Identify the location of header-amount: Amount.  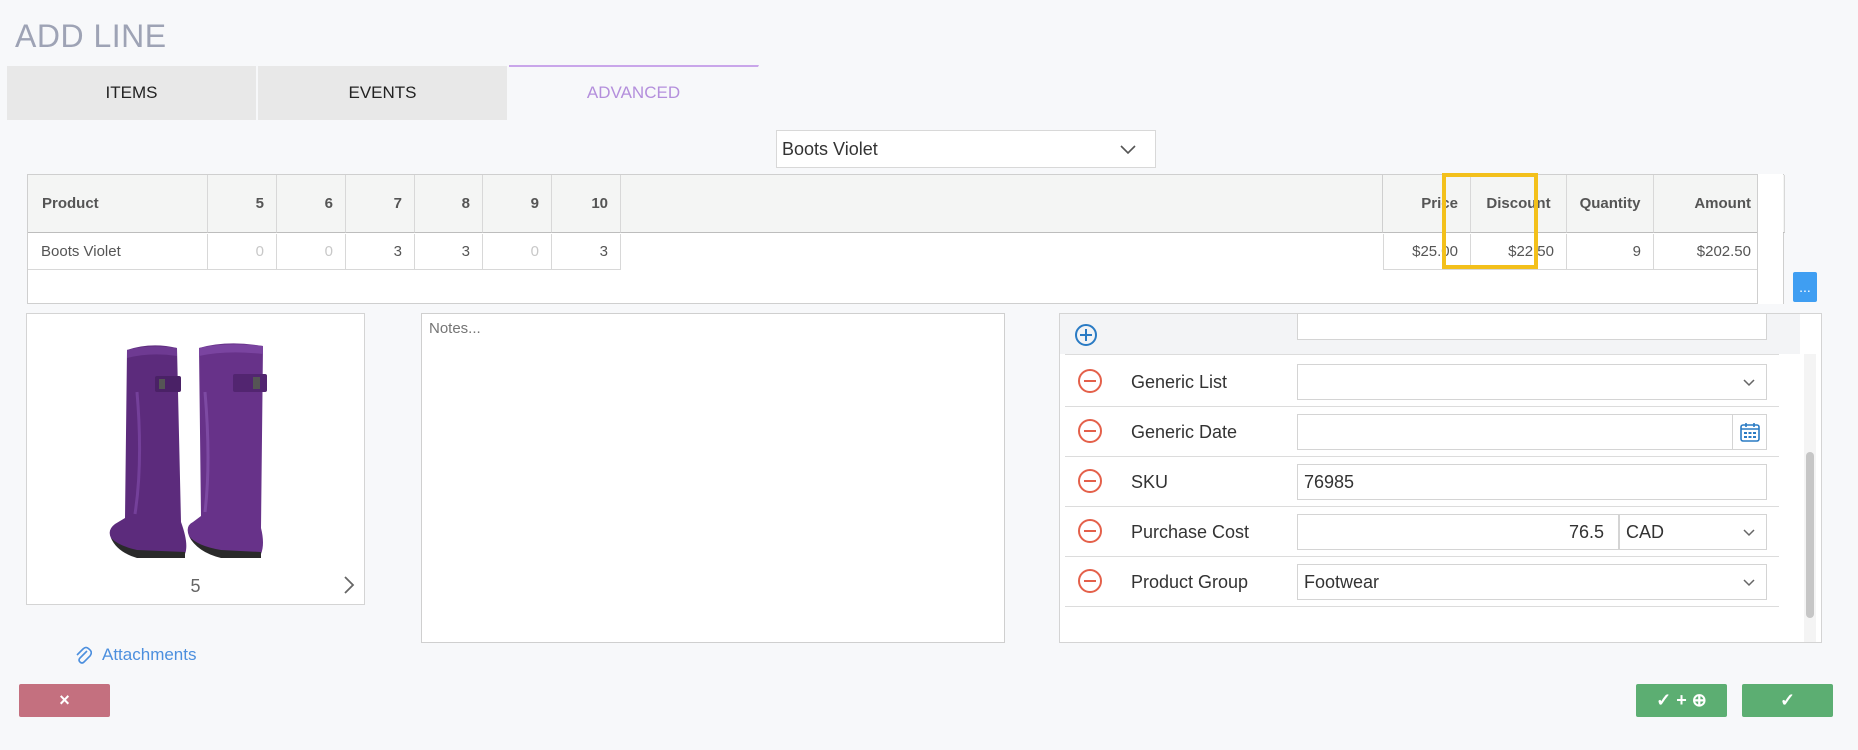
(1709, 204).